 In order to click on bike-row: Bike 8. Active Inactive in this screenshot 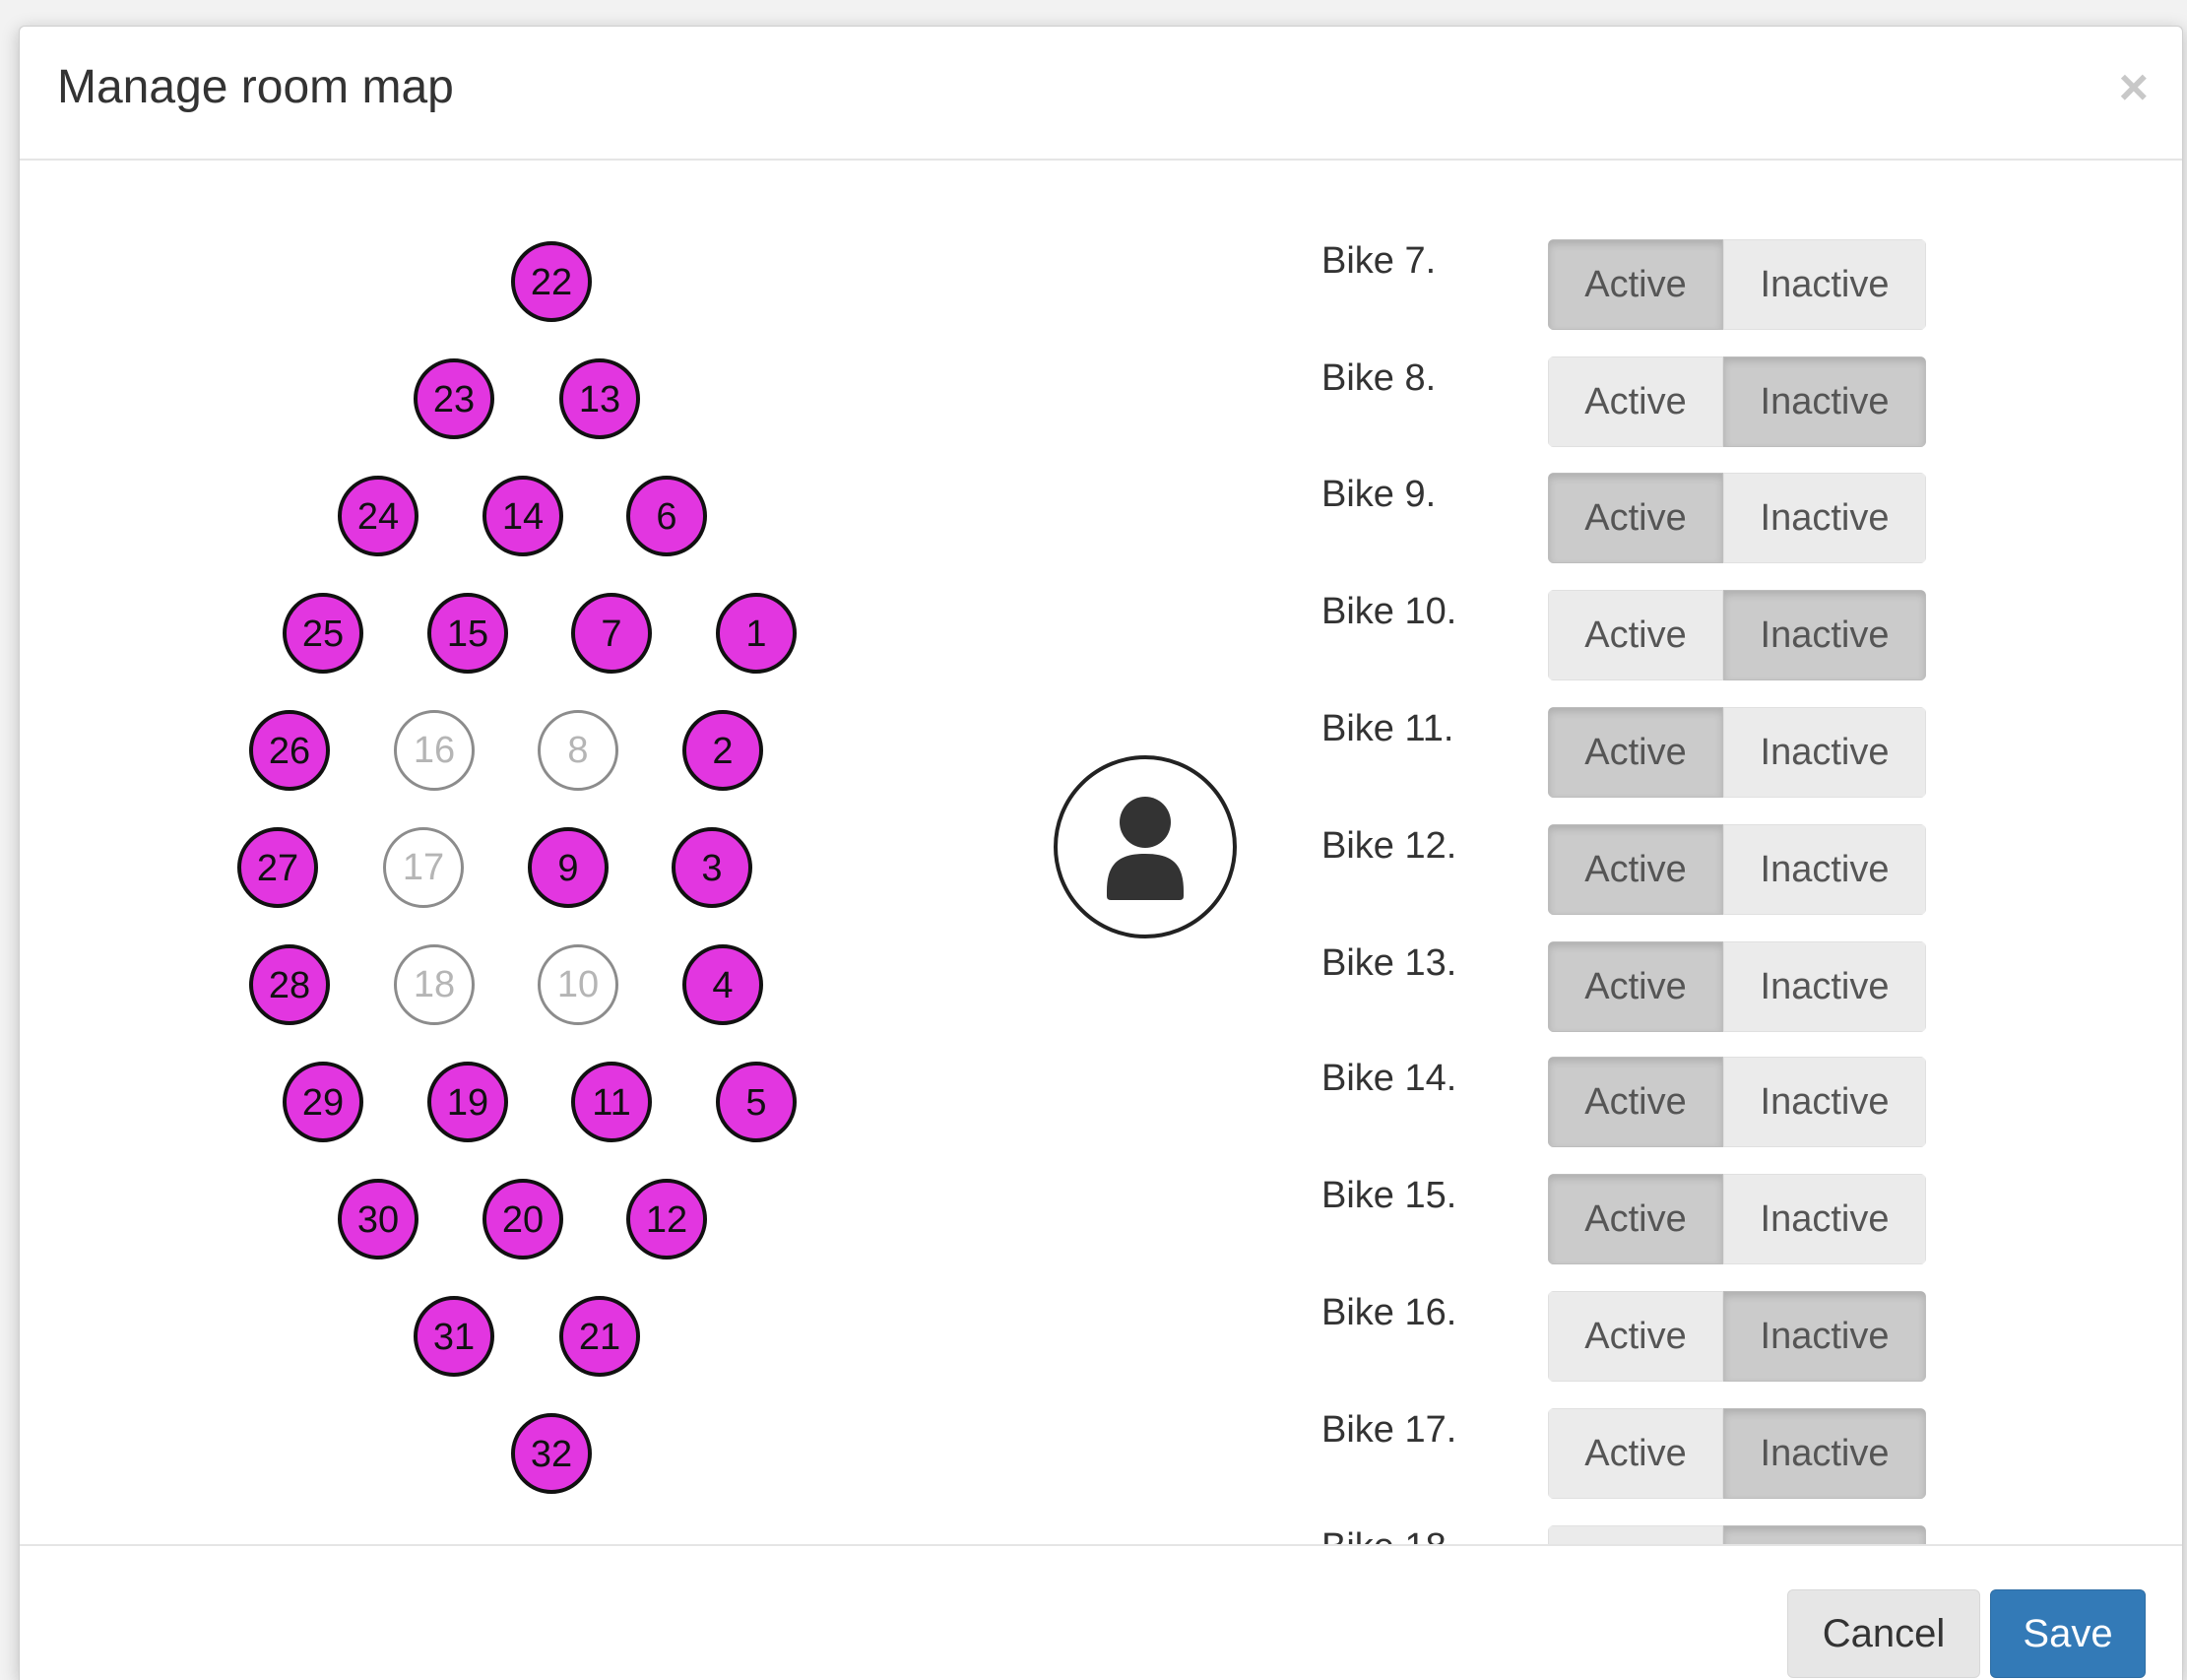, I will do `click(1641, 401)`.